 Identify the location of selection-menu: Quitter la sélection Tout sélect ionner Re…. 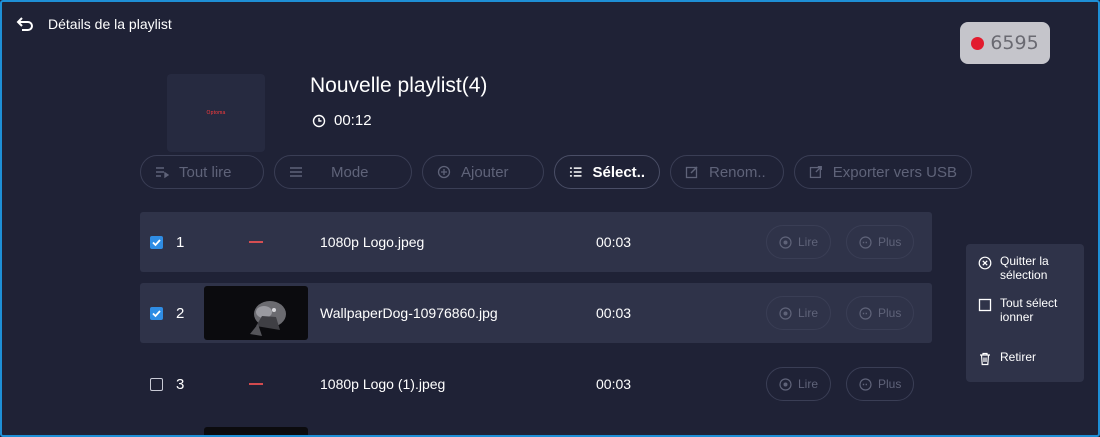
(1025, 313).